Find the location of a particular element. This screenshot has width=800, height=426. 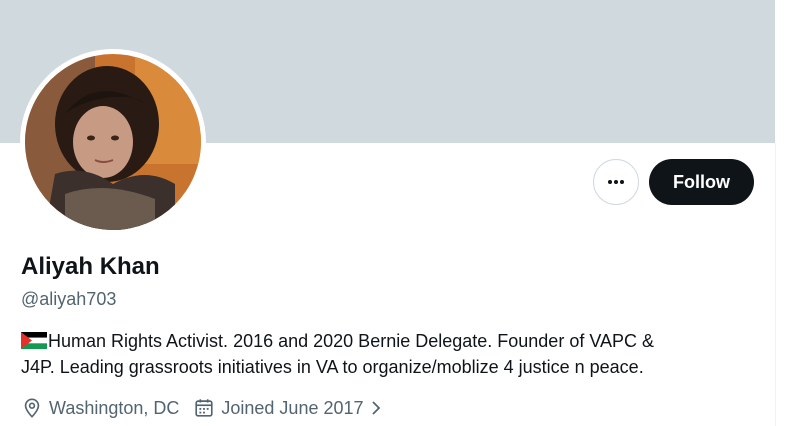

profile-name: Aliyah Khan is located at coordinates (90, 266).